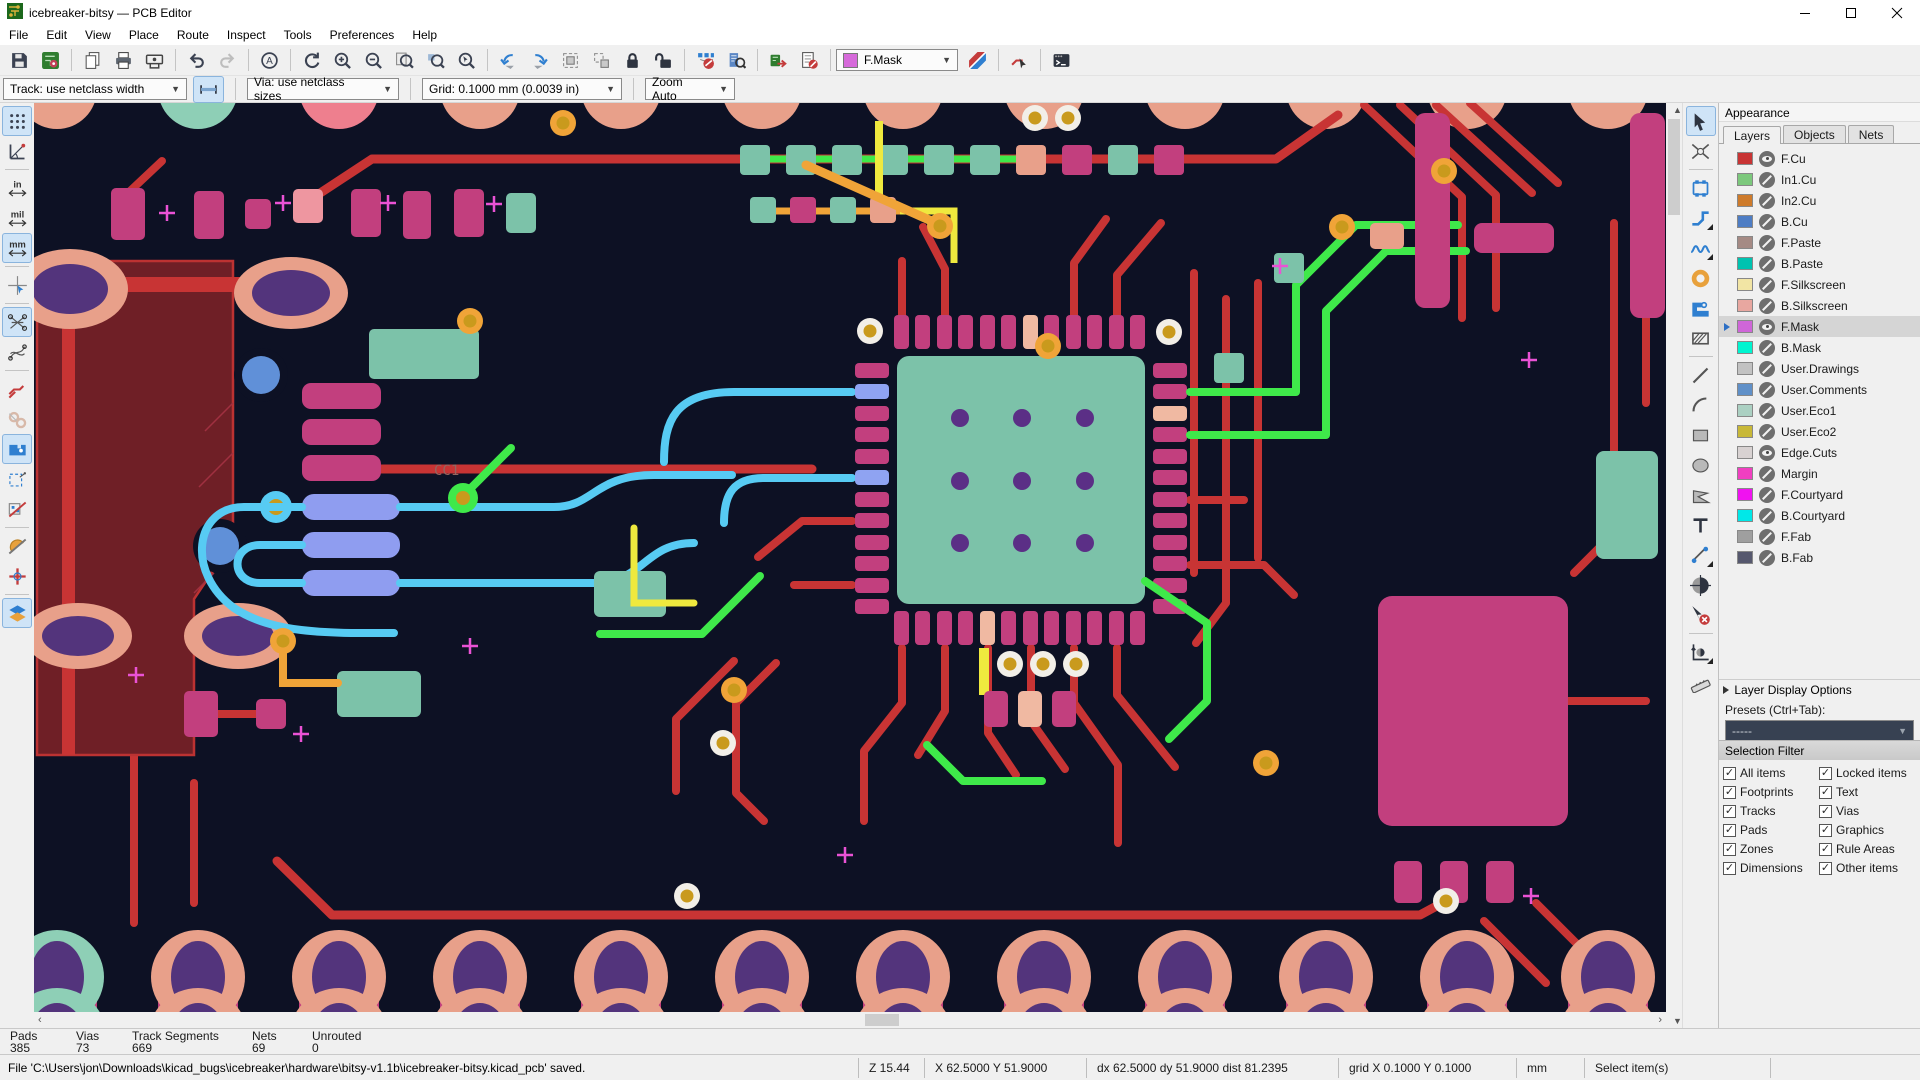  I want to click on zoom-out-button, so click(373, 60).